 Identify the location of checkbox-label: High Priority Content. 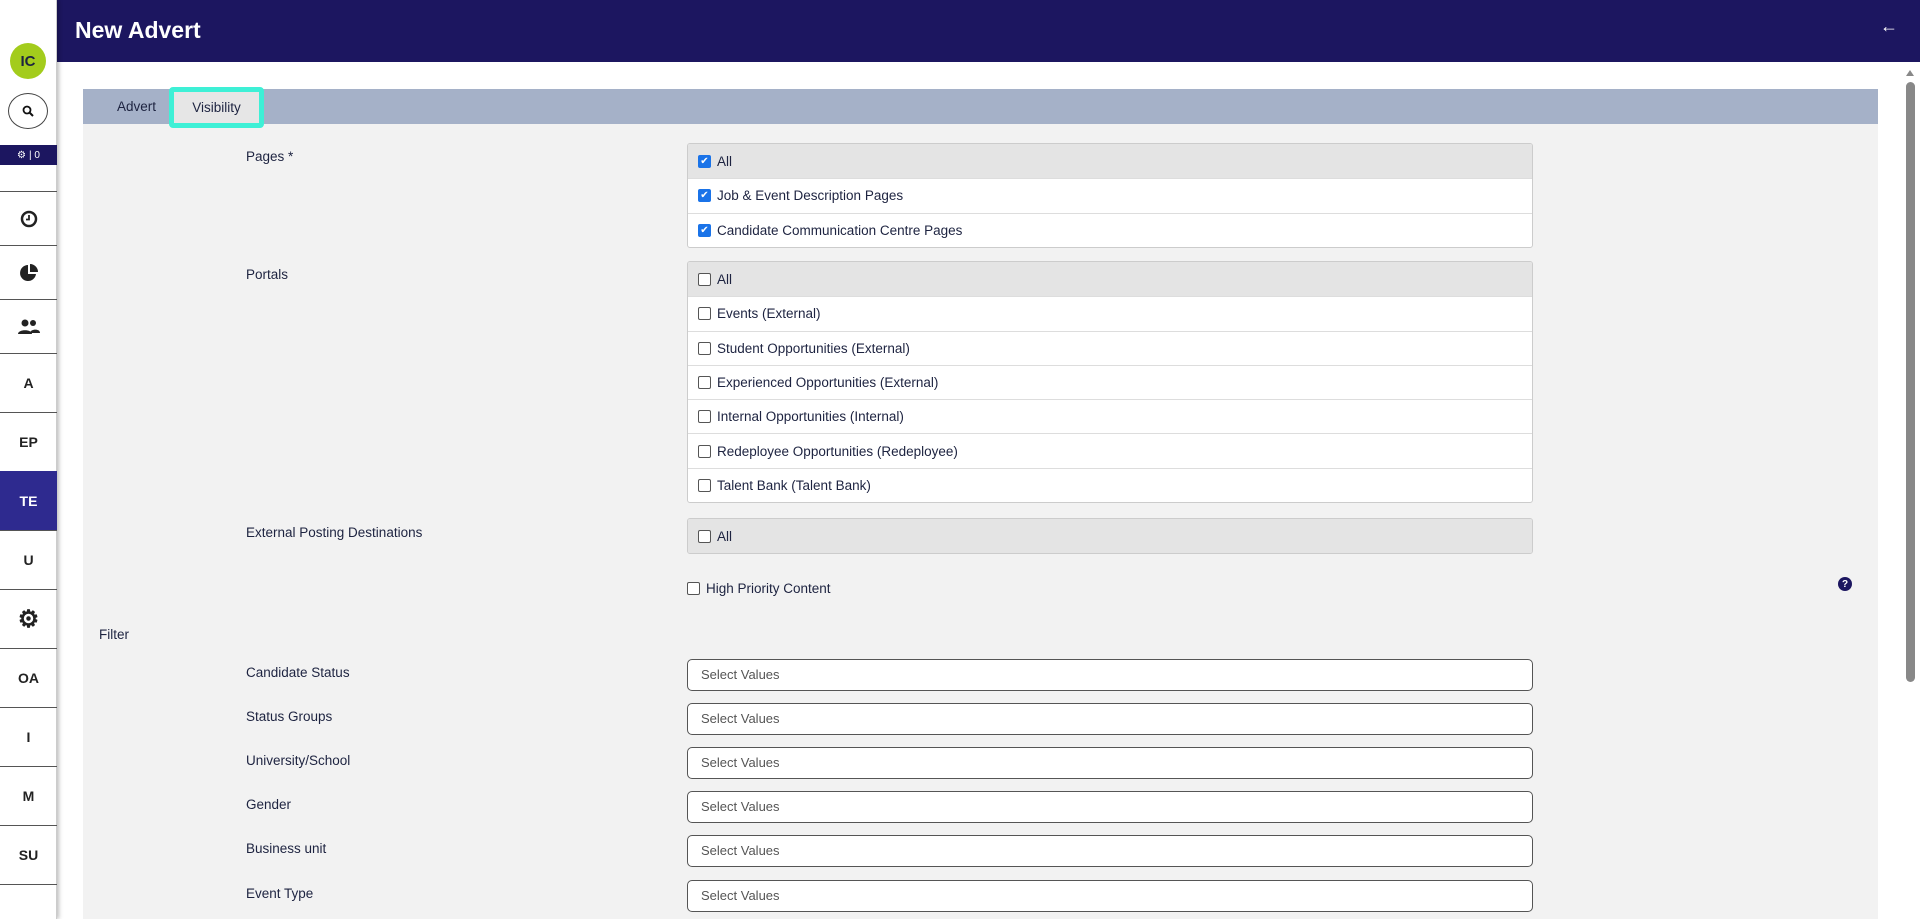
(768, 588).